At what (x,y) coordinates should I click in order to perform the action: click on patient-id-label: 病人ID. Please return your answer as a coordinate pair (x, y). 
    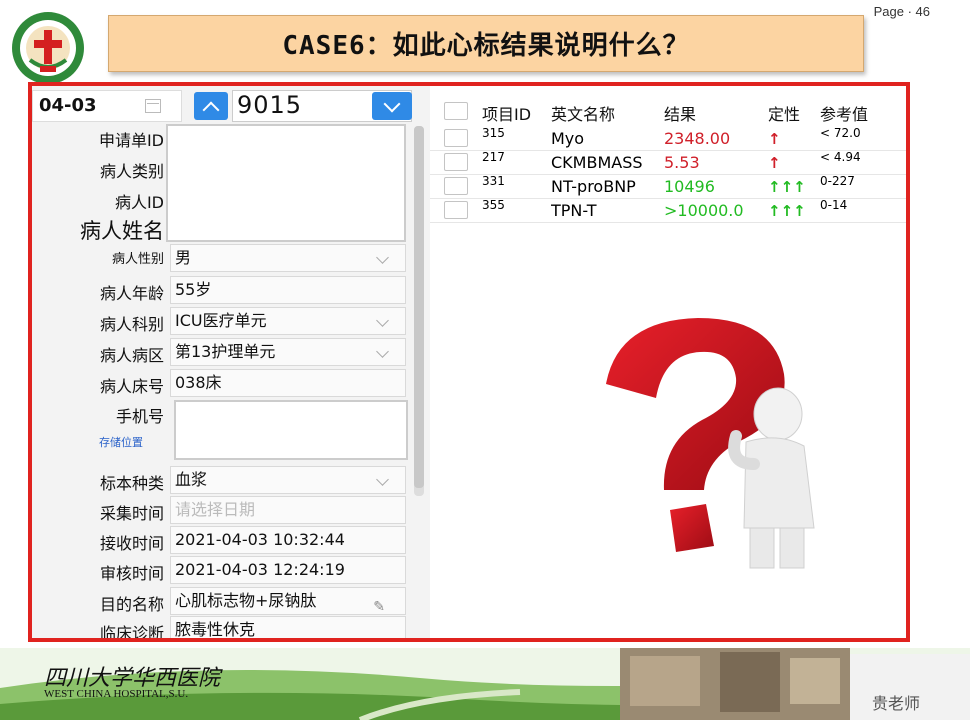
    Looking at the image, I should click on (139, 202).